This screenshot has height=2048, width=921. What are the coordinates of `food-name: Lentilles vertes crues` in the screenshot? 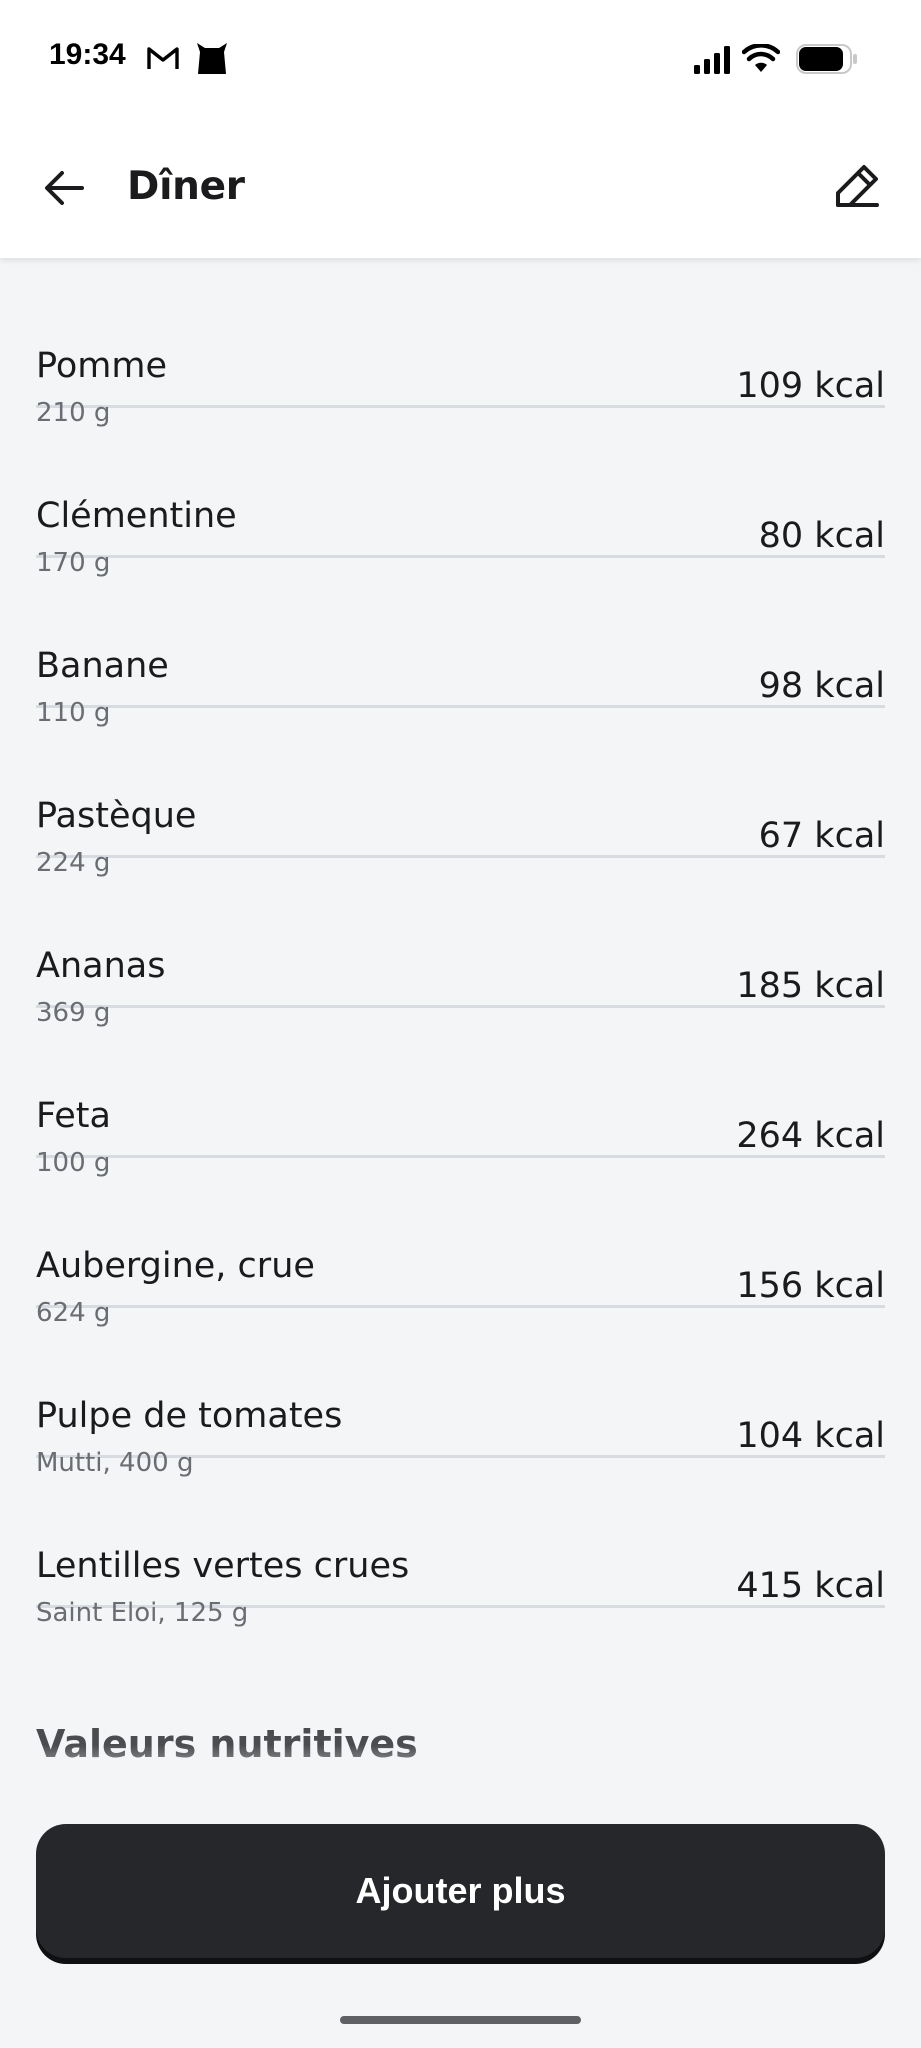 It's located at (223, 1566).